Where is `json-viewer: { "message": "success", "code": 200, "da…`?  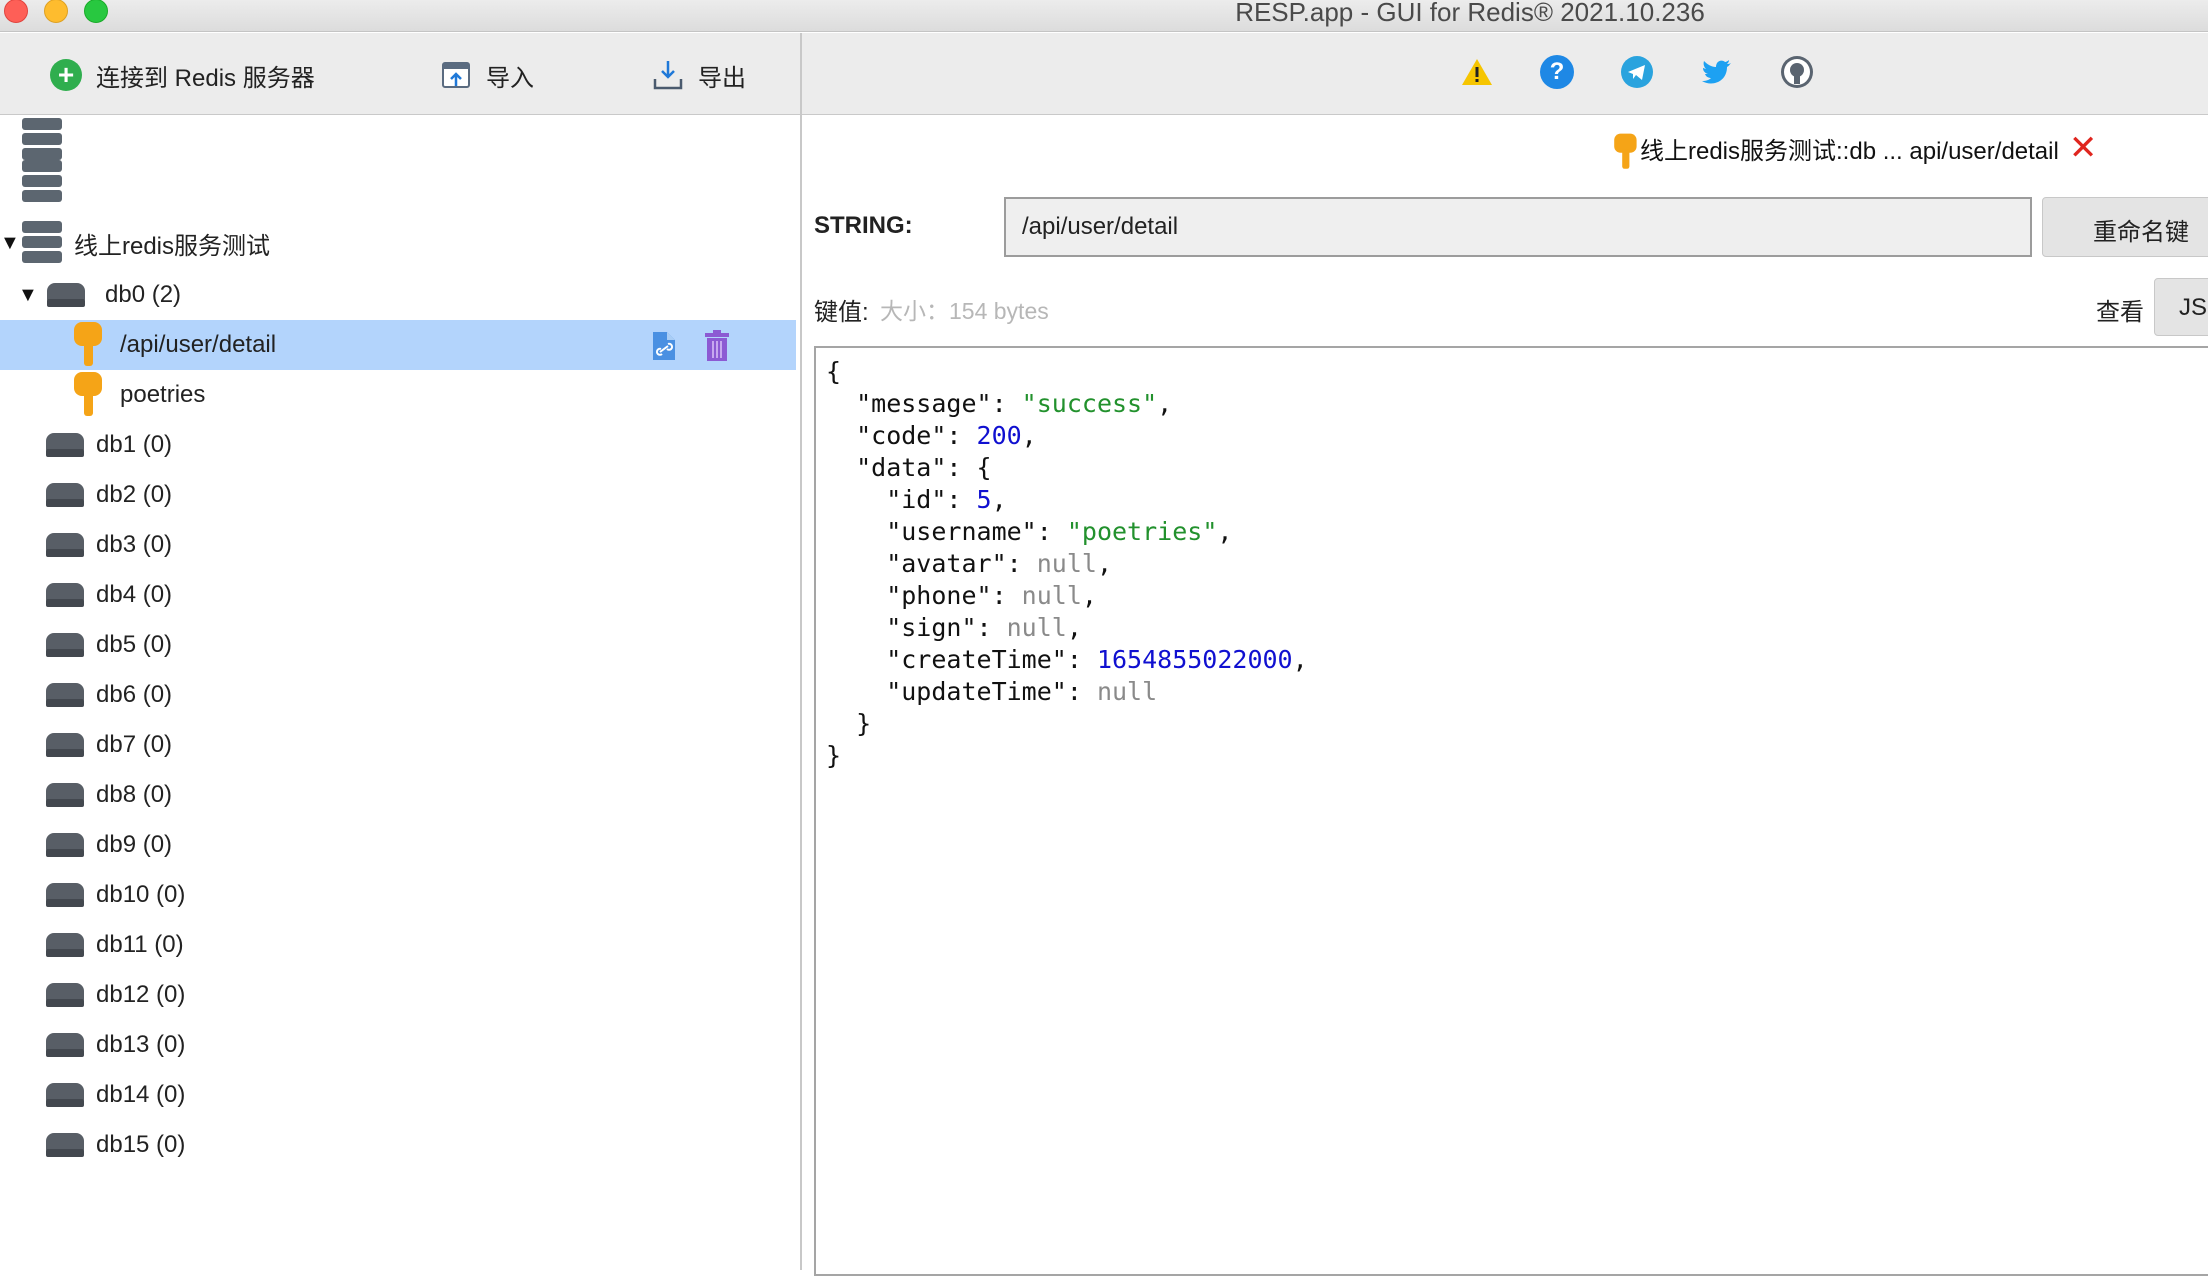
json-viewer: { "message": "success", "code": 200, "da… is located at coordinates (1067, 563).